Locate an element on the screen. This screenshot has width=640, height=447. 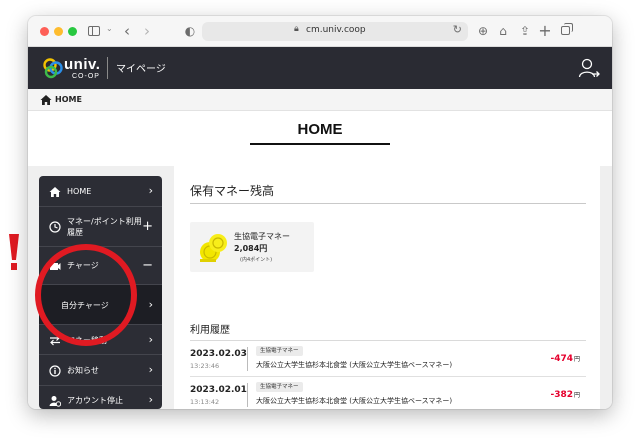
close-window-button is located at coordinates (44, 31).